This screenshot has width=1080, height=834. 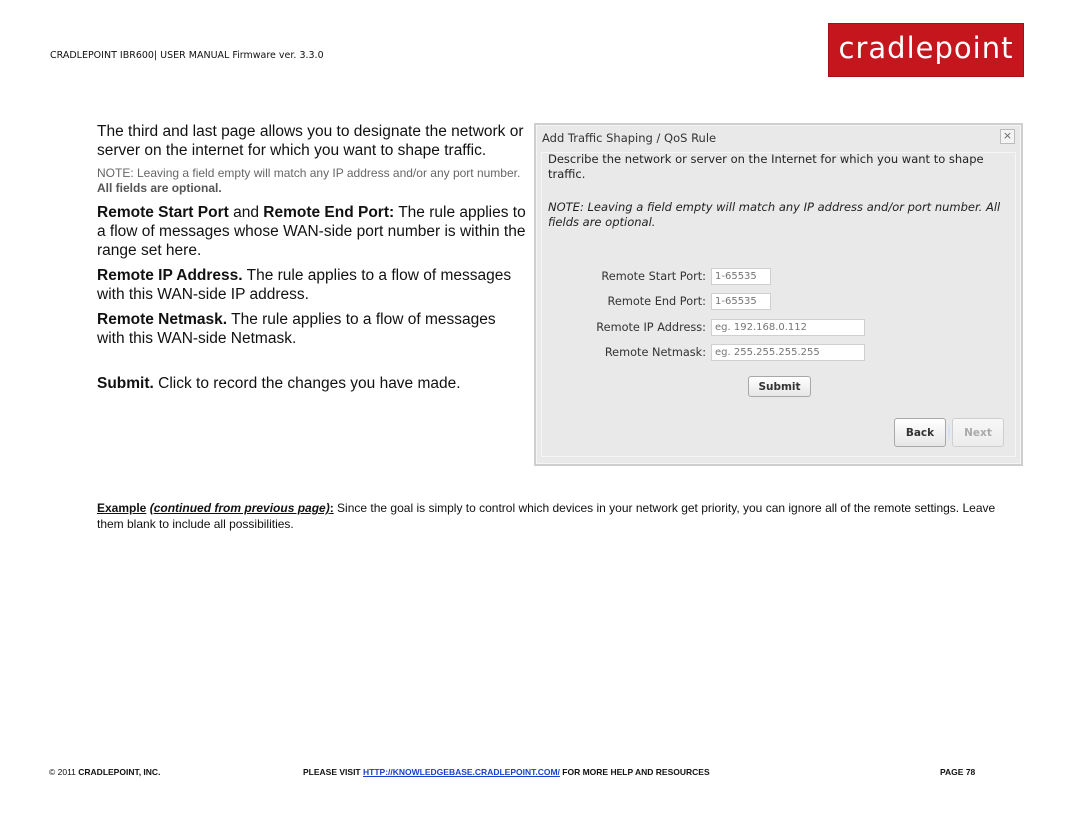 What do you see at coordinates (64, 772) in the screenshot?
I see `copyright-prefix: © 2011` at bounding box center [64, 772].